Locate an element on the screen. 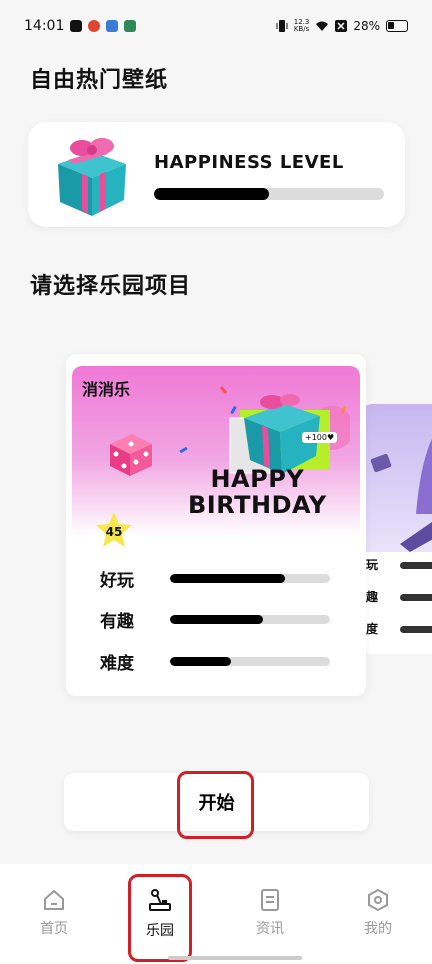 Image resolution: width=432 pixels, height=964 pixels. page-title: 自由热门壁纸 is located at coordinates (99, 80).